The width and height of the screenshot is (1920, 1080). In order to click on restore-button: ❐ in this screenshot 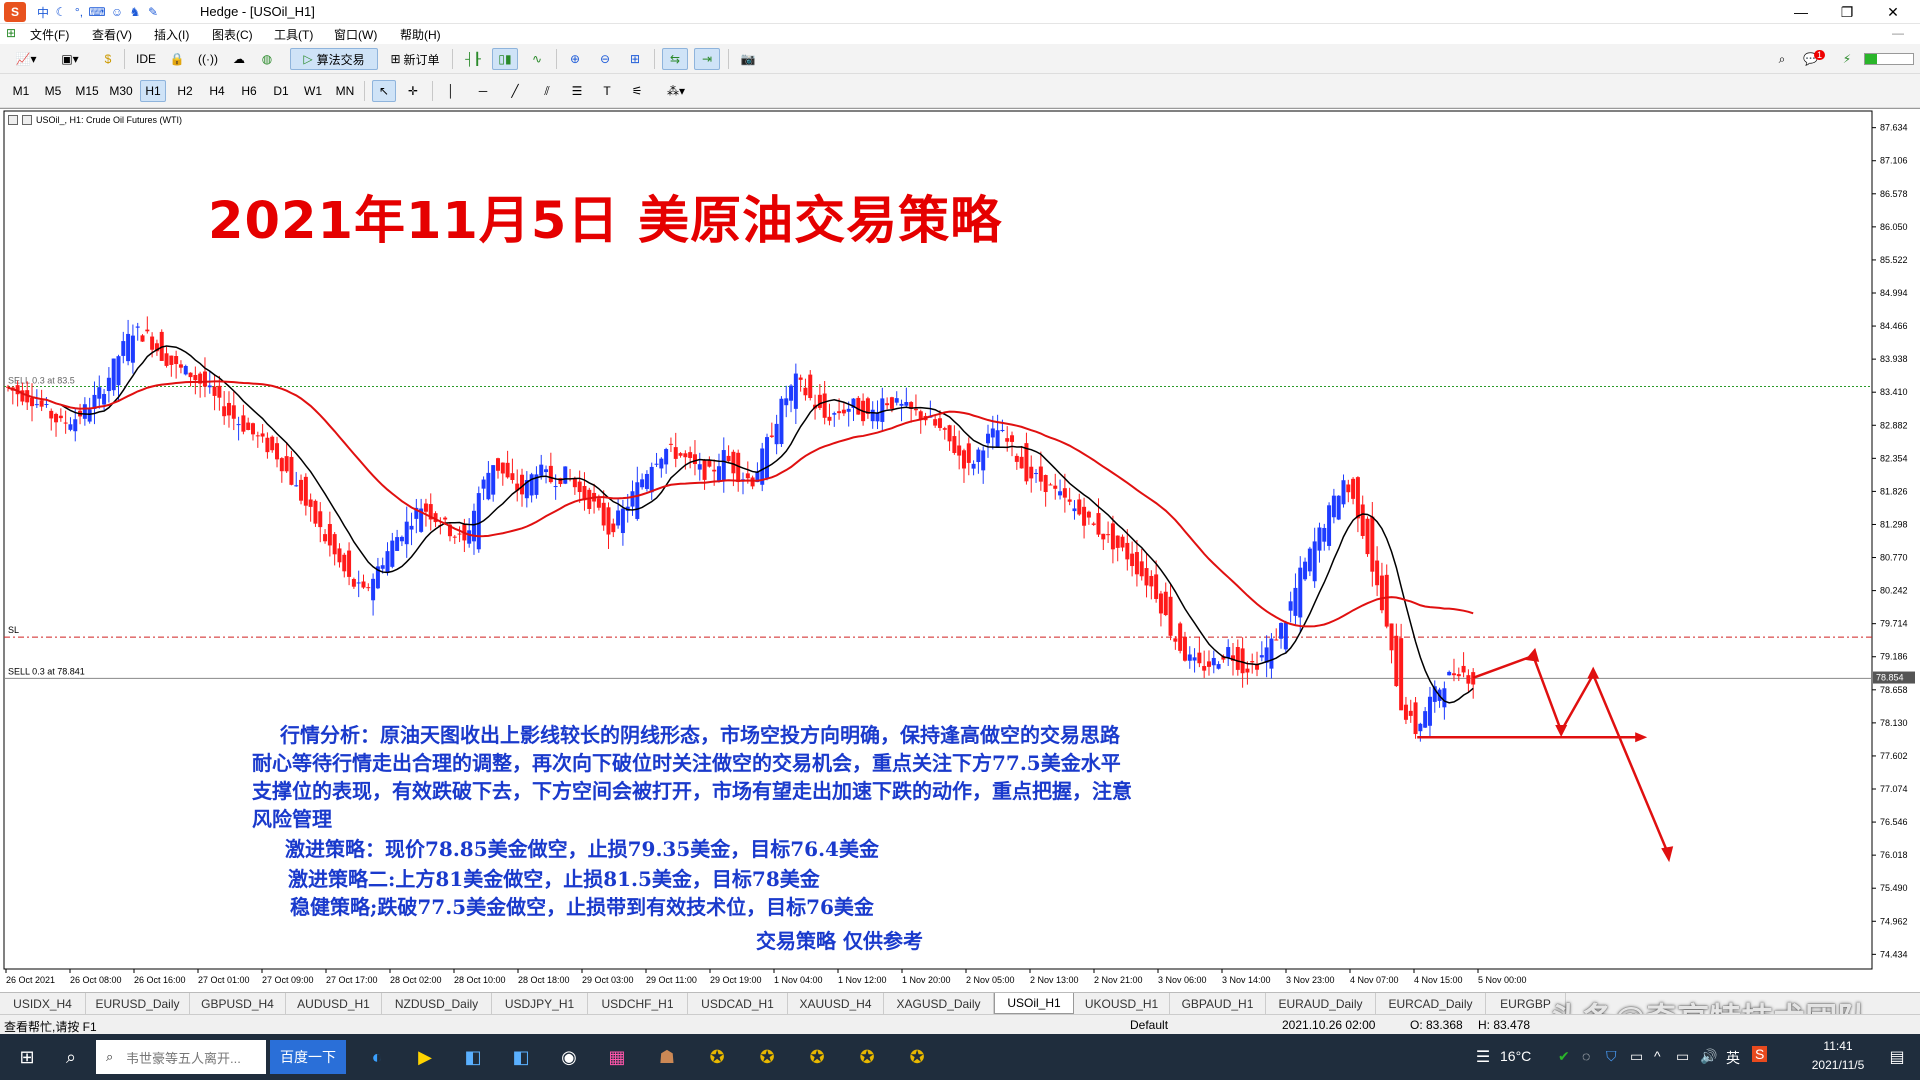, I will do `click(1847, 12)`.